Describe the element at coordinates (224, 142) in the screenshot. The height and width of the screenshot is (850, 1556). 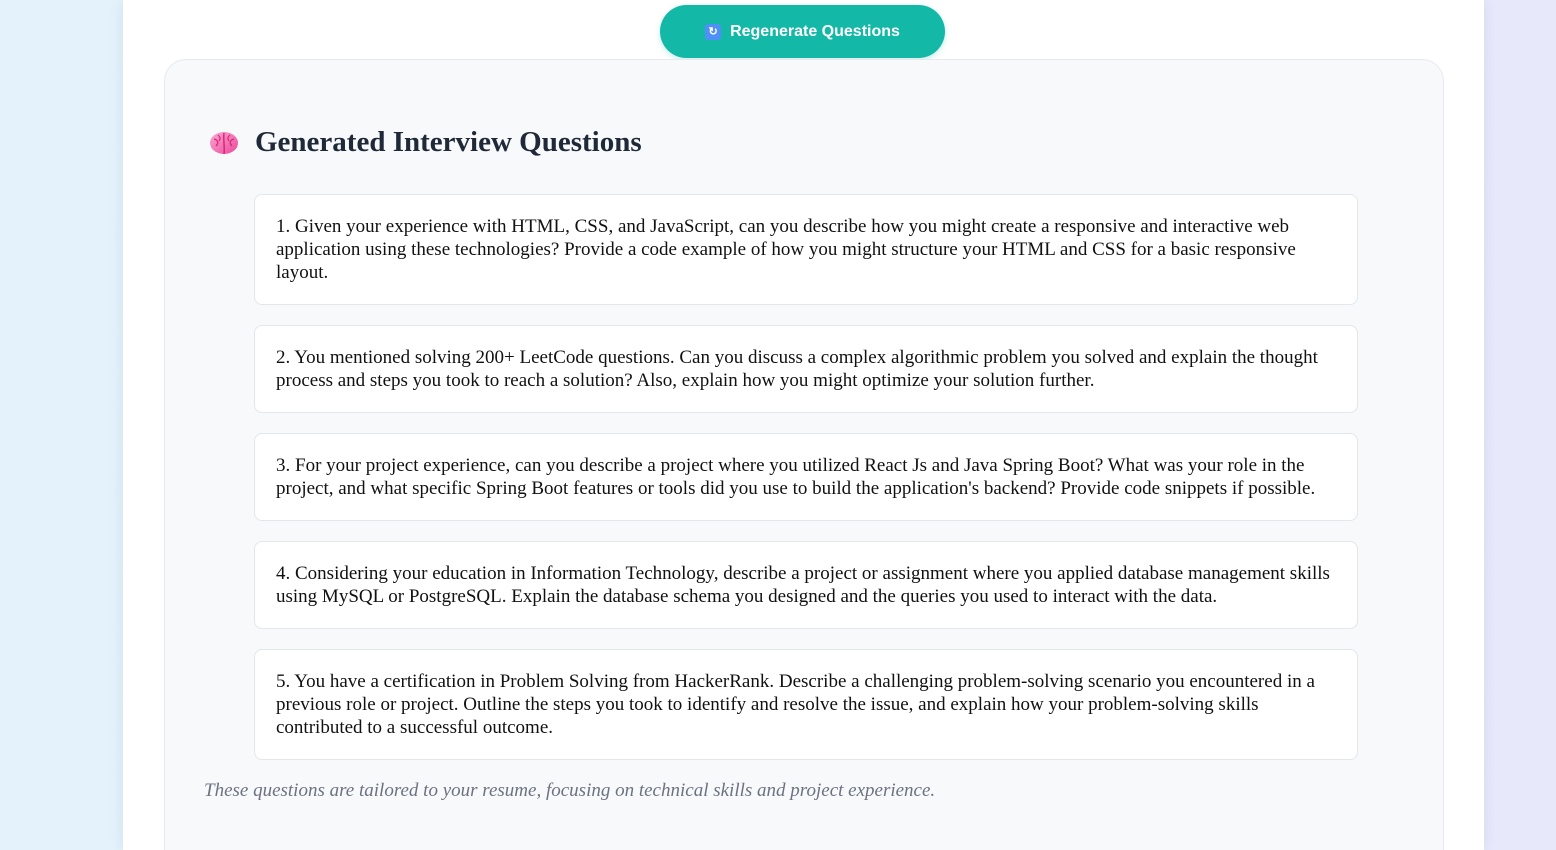
I see `brain-icon` at that location.